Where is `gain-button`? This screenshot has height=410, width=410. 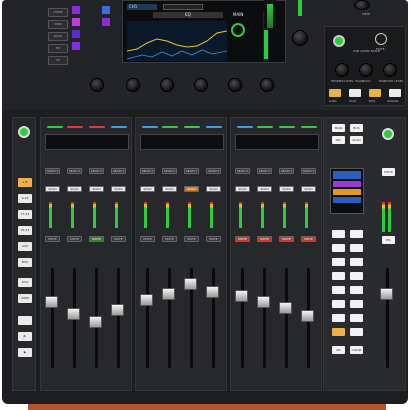 gain-button is located at coordinates (335, 93).